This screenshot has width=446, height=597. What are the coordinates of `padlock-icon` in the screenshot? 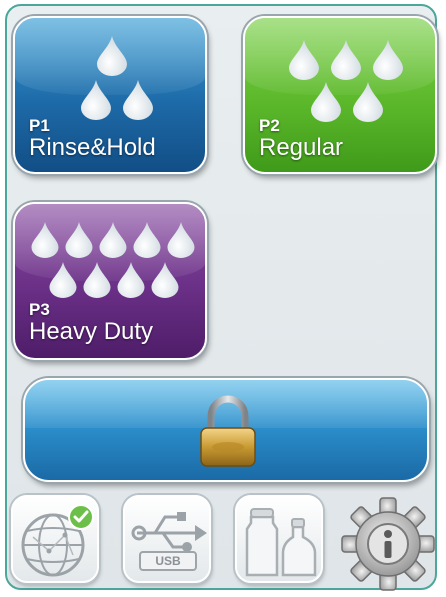 It's located at (228, 431).